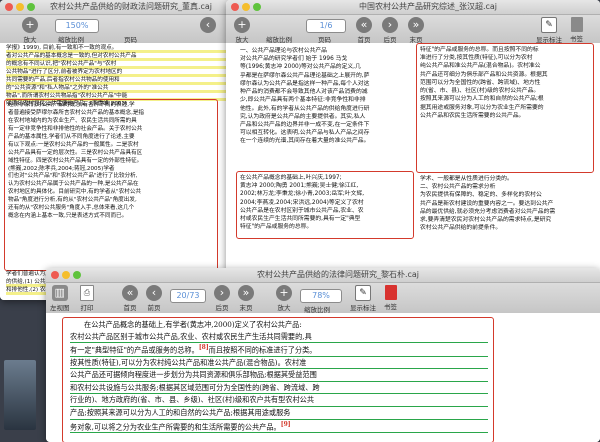  I want to click on page-number-field: 1/6, so click(326, 26).